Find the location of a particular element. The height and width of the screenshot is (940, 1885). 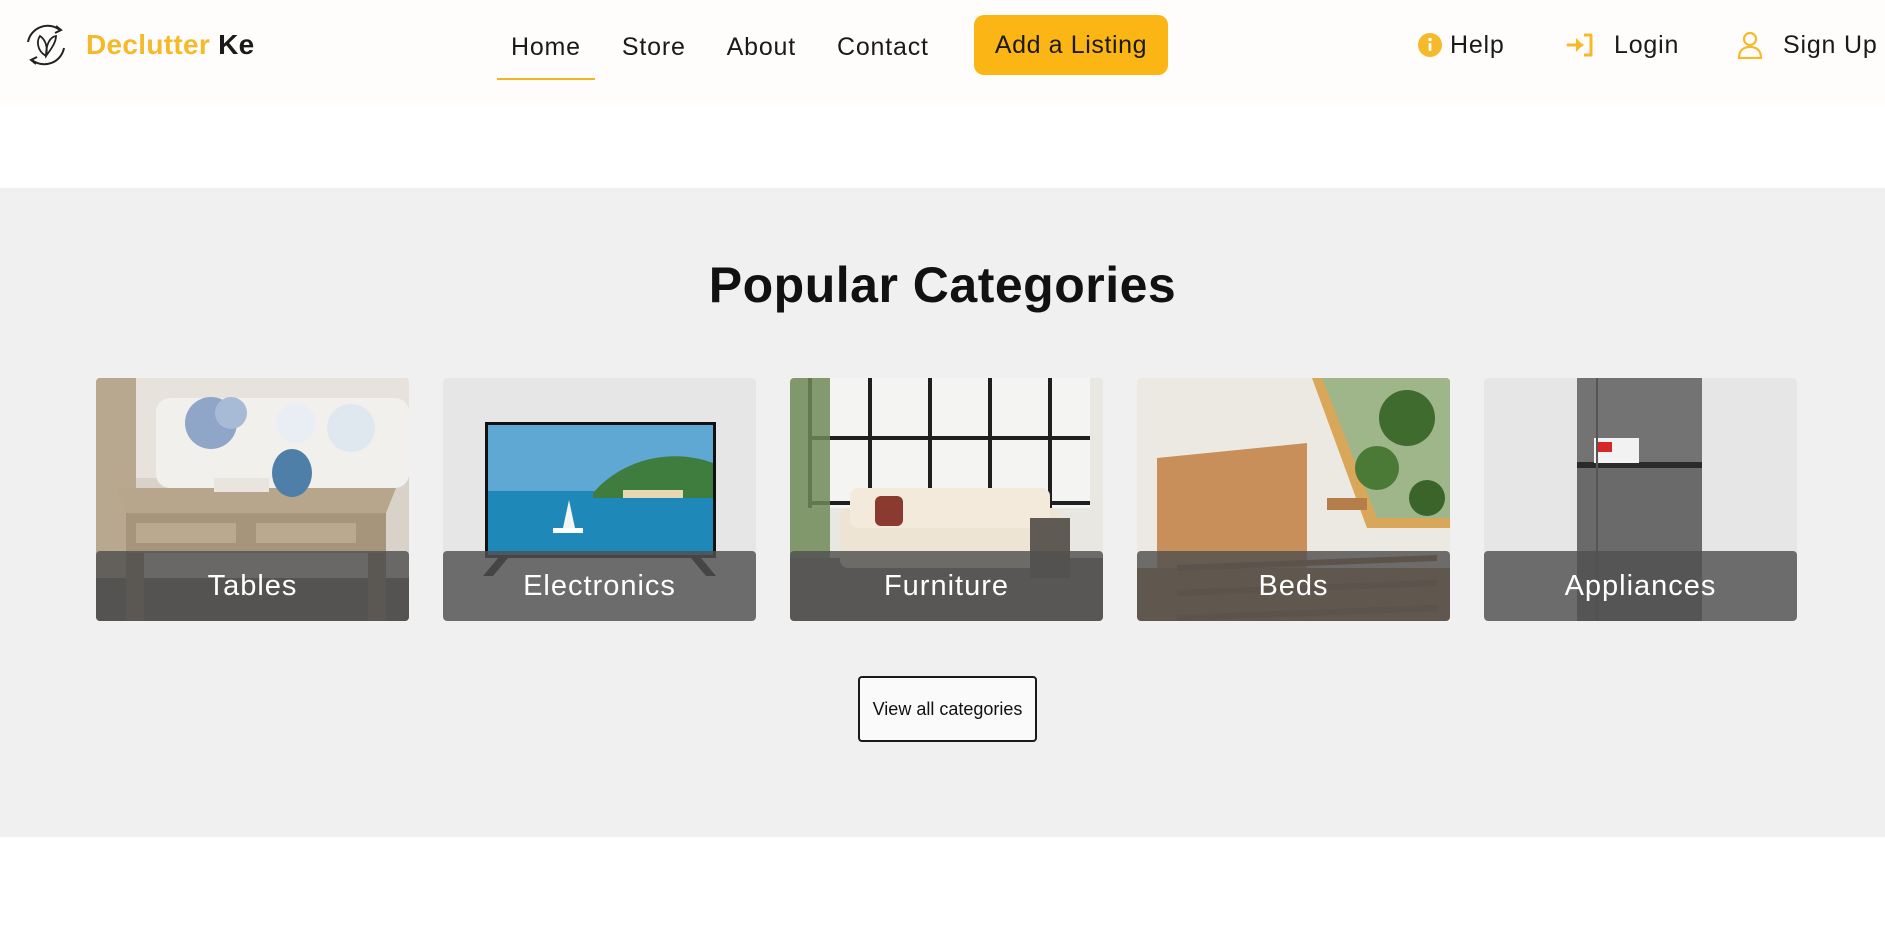

category-label: Appliances is located at coordinates (1640, 586).